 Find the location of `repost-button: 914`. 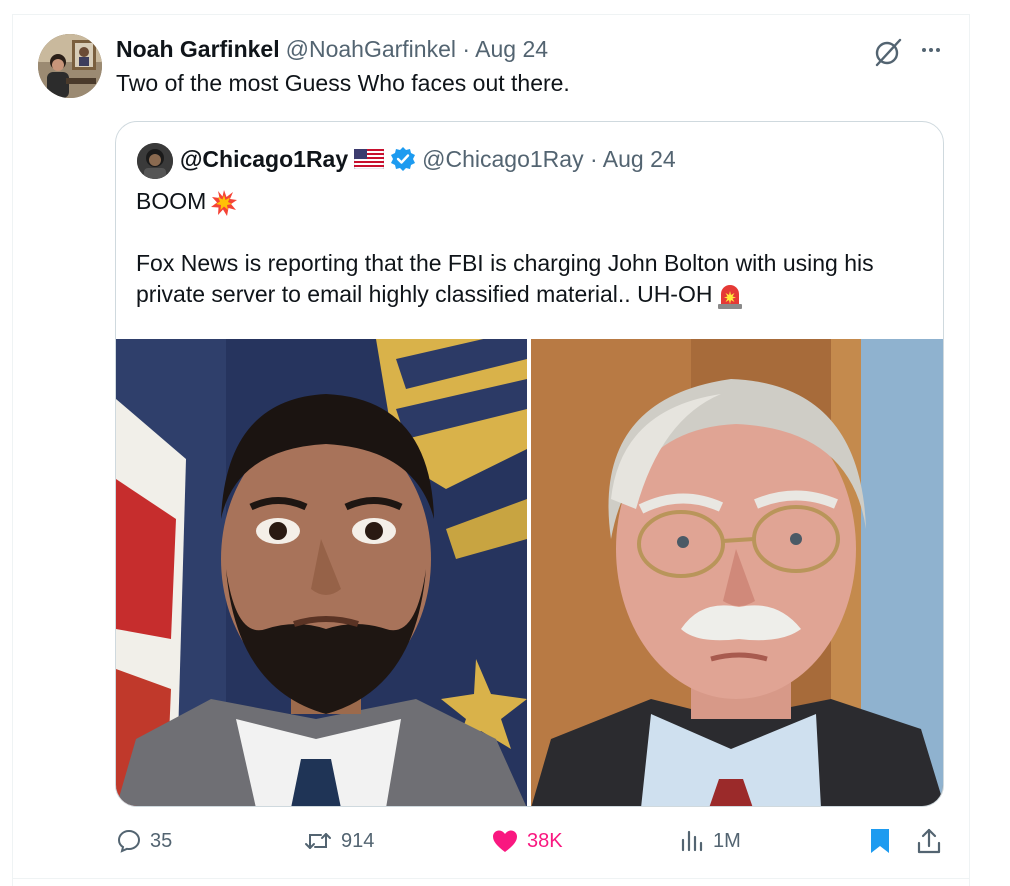

repost-button: 914 is located at coordinates (338, 841).